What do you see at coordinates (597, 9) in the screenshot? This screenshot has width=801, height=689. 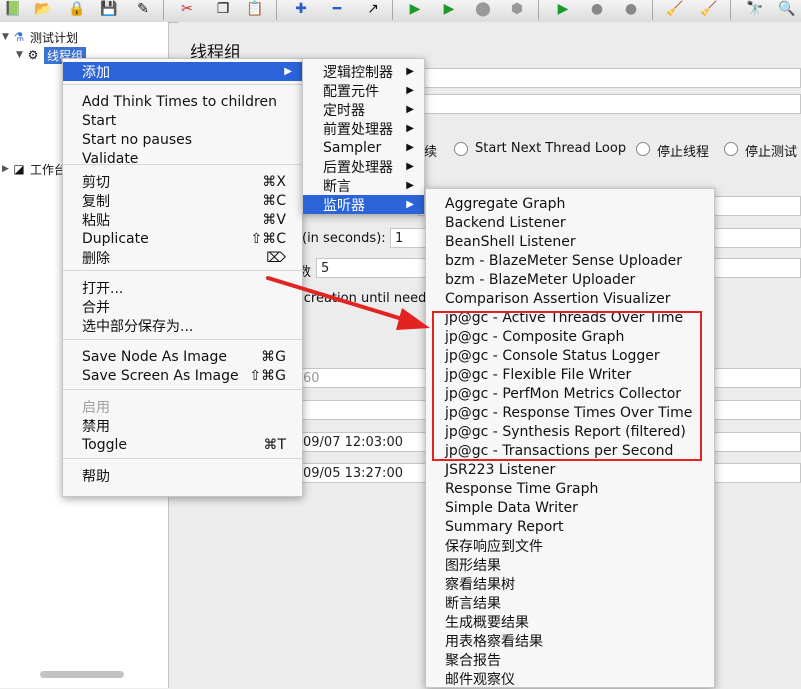 I see `remote-stop-icon: ●` at bounding box center [597, 9].